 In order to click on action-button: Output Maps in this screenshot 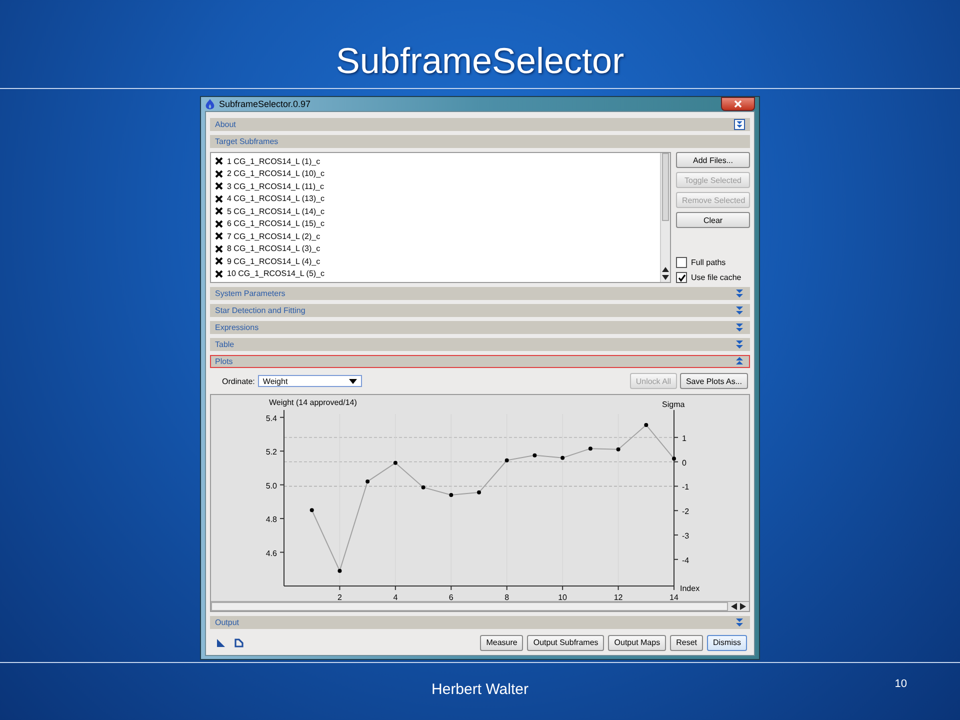, I will do `click(637, 642)`.